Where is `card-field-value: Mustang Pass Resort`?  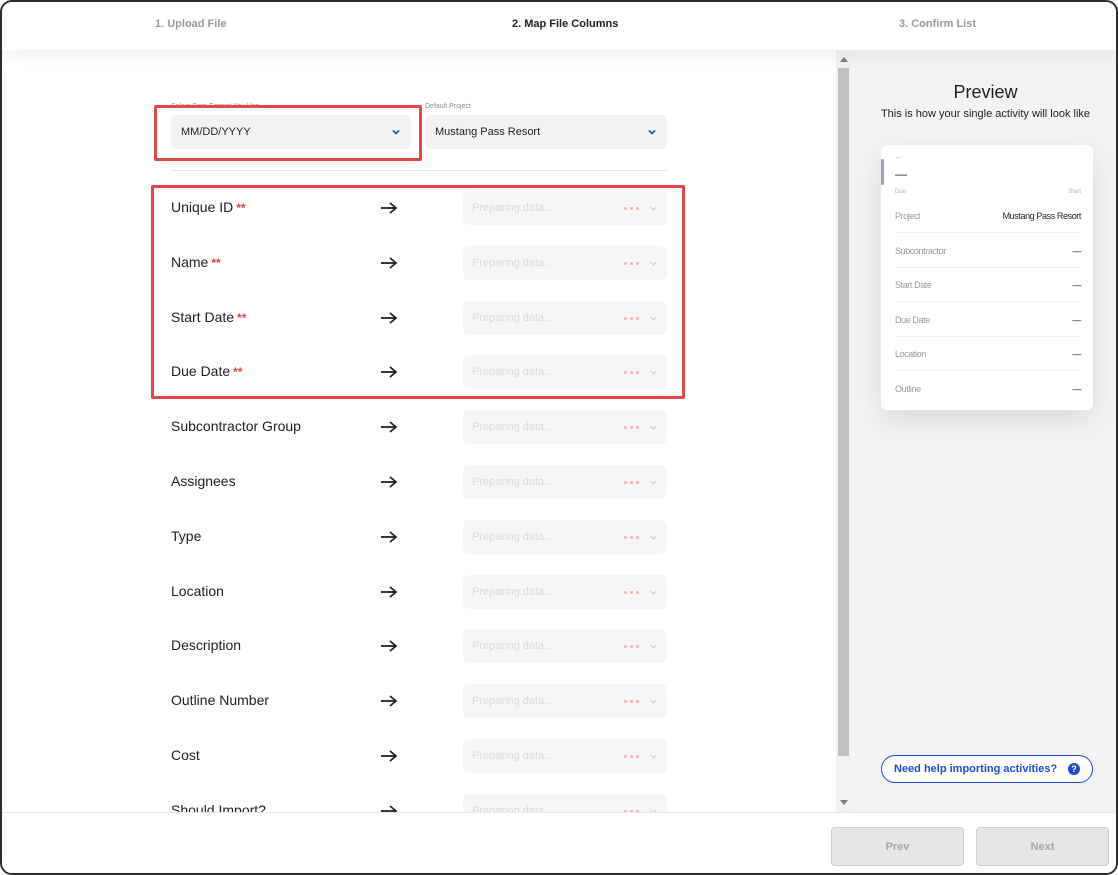
card-field-value: Mustang Pass Resort is located at coordinates (1042, 215).